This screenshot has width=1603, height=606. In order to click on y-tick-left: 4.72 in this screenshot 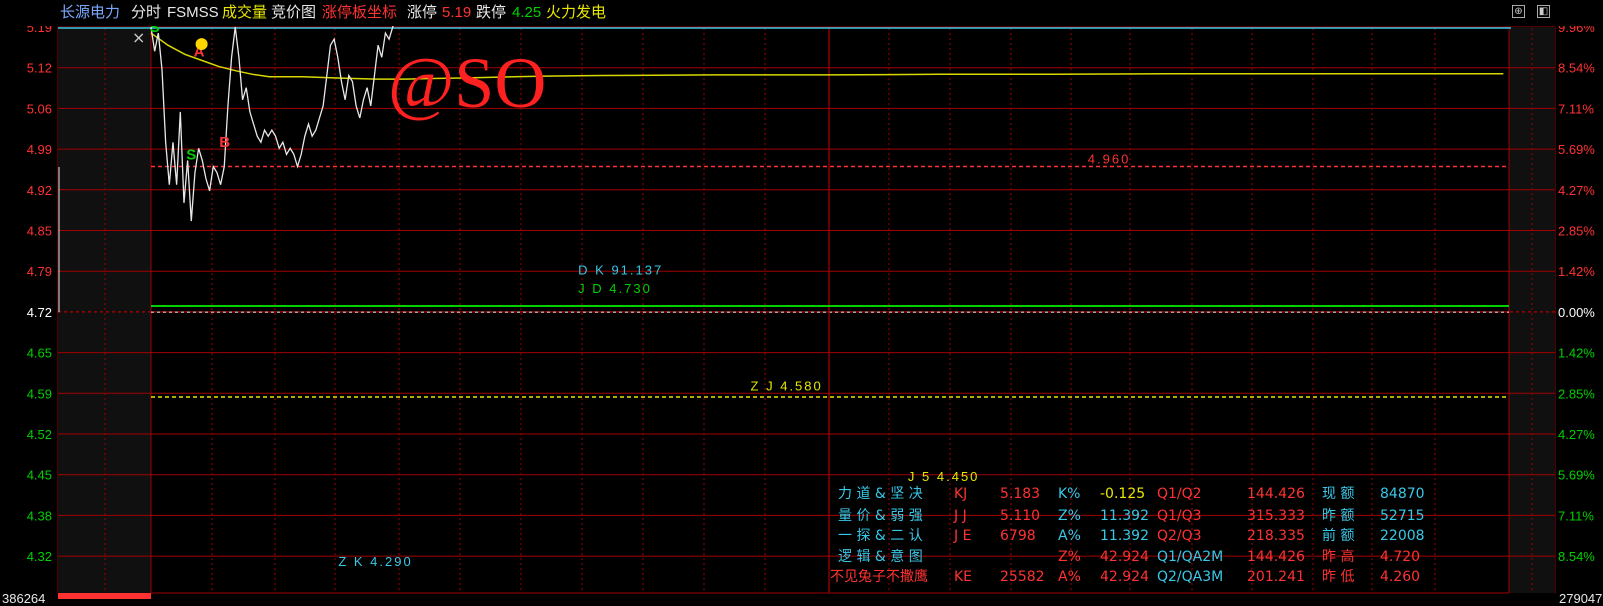, I will do `click(39, 312)`.